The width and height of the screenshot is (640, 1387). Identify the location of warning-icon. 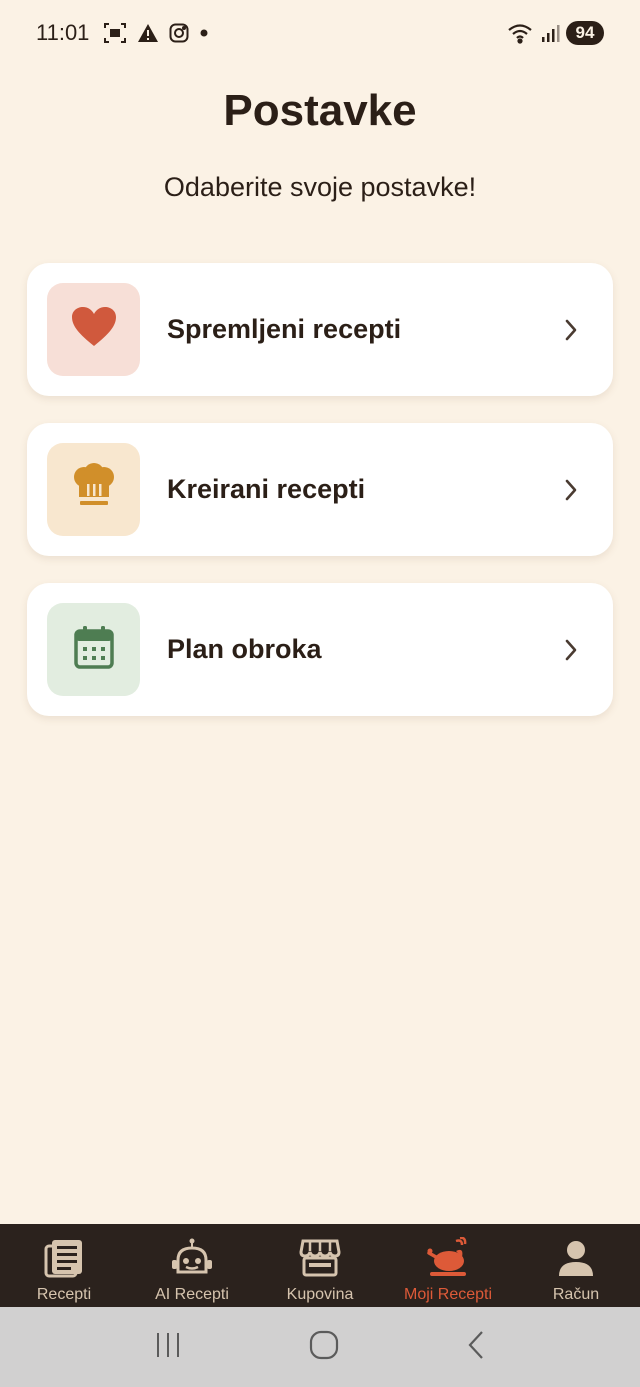
(148, 33).